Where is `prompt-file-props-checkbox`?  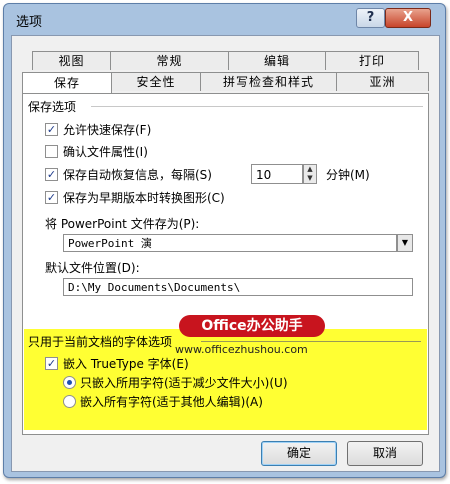 prompt-file-props-checkbox is located at coordinates (51, 151).